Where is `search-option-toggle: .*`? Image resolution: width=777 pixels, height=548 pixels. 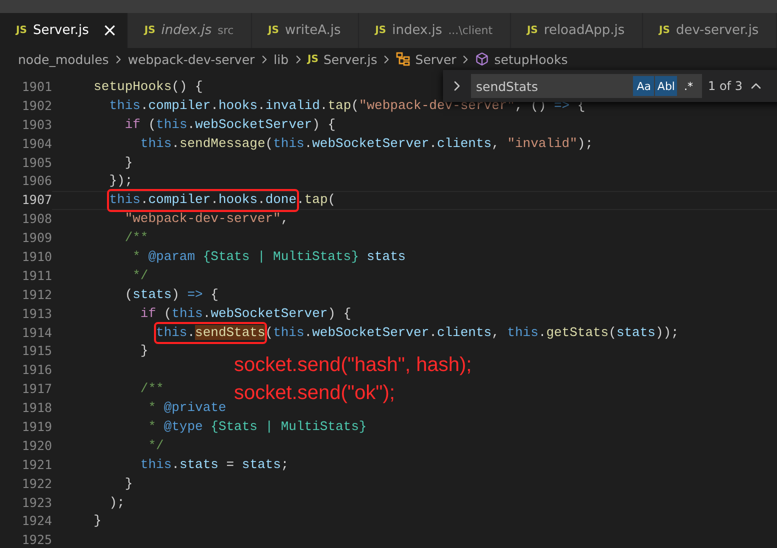
search-option-toggle: .* is located at coordinates (688, 86).